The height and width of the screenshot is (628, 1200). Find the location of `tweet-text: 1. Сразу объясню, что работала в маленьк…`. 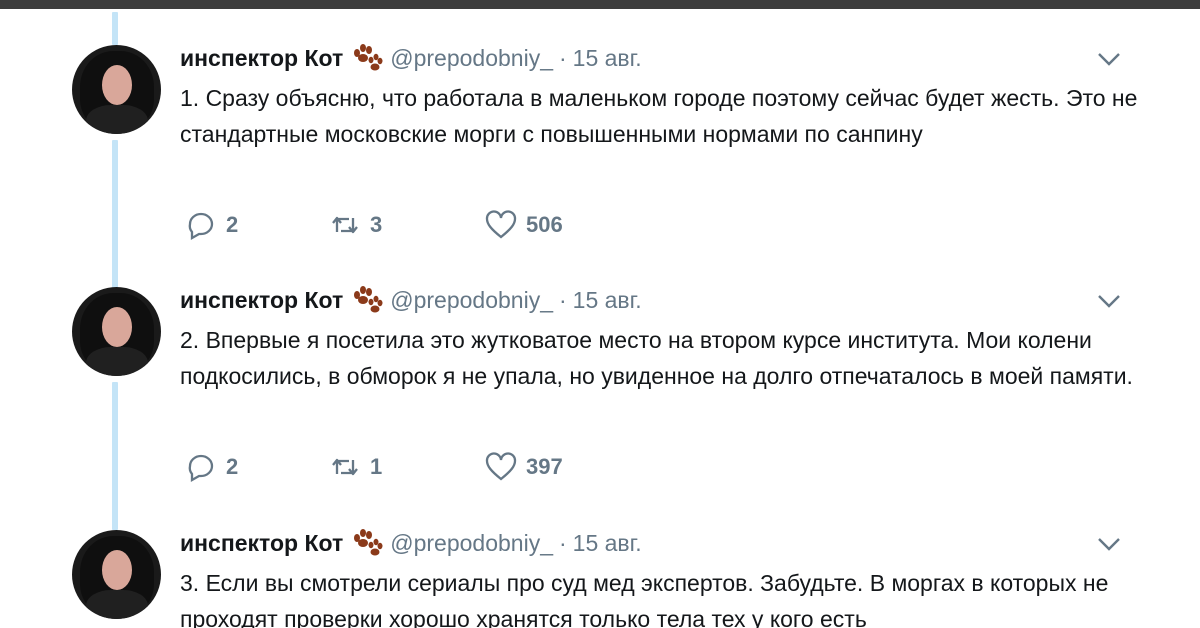

tweet-text: 1. Сразу объясню, что работала в маленьк… is located at coordinates (659, 116).